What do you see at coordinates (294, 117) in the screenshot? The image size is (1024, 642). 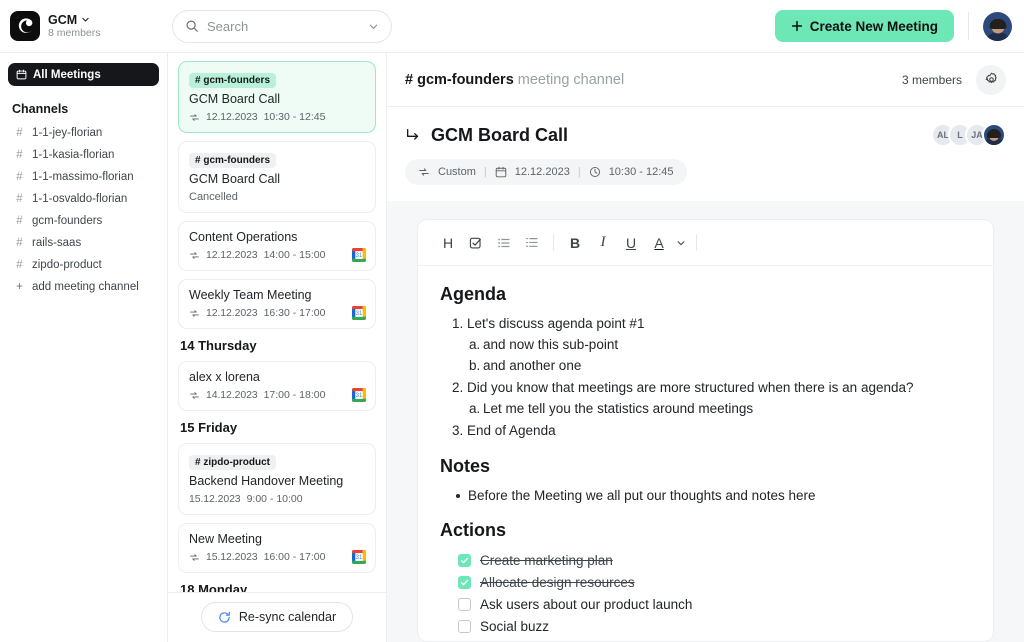 I see `meeting-time: 10:30 - 12:45` at bounding box center [294, 117].